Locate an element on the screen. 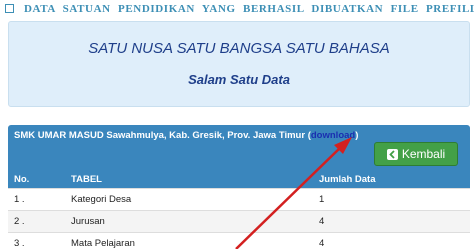  header-no: No. is located at coordinates (22, 179).